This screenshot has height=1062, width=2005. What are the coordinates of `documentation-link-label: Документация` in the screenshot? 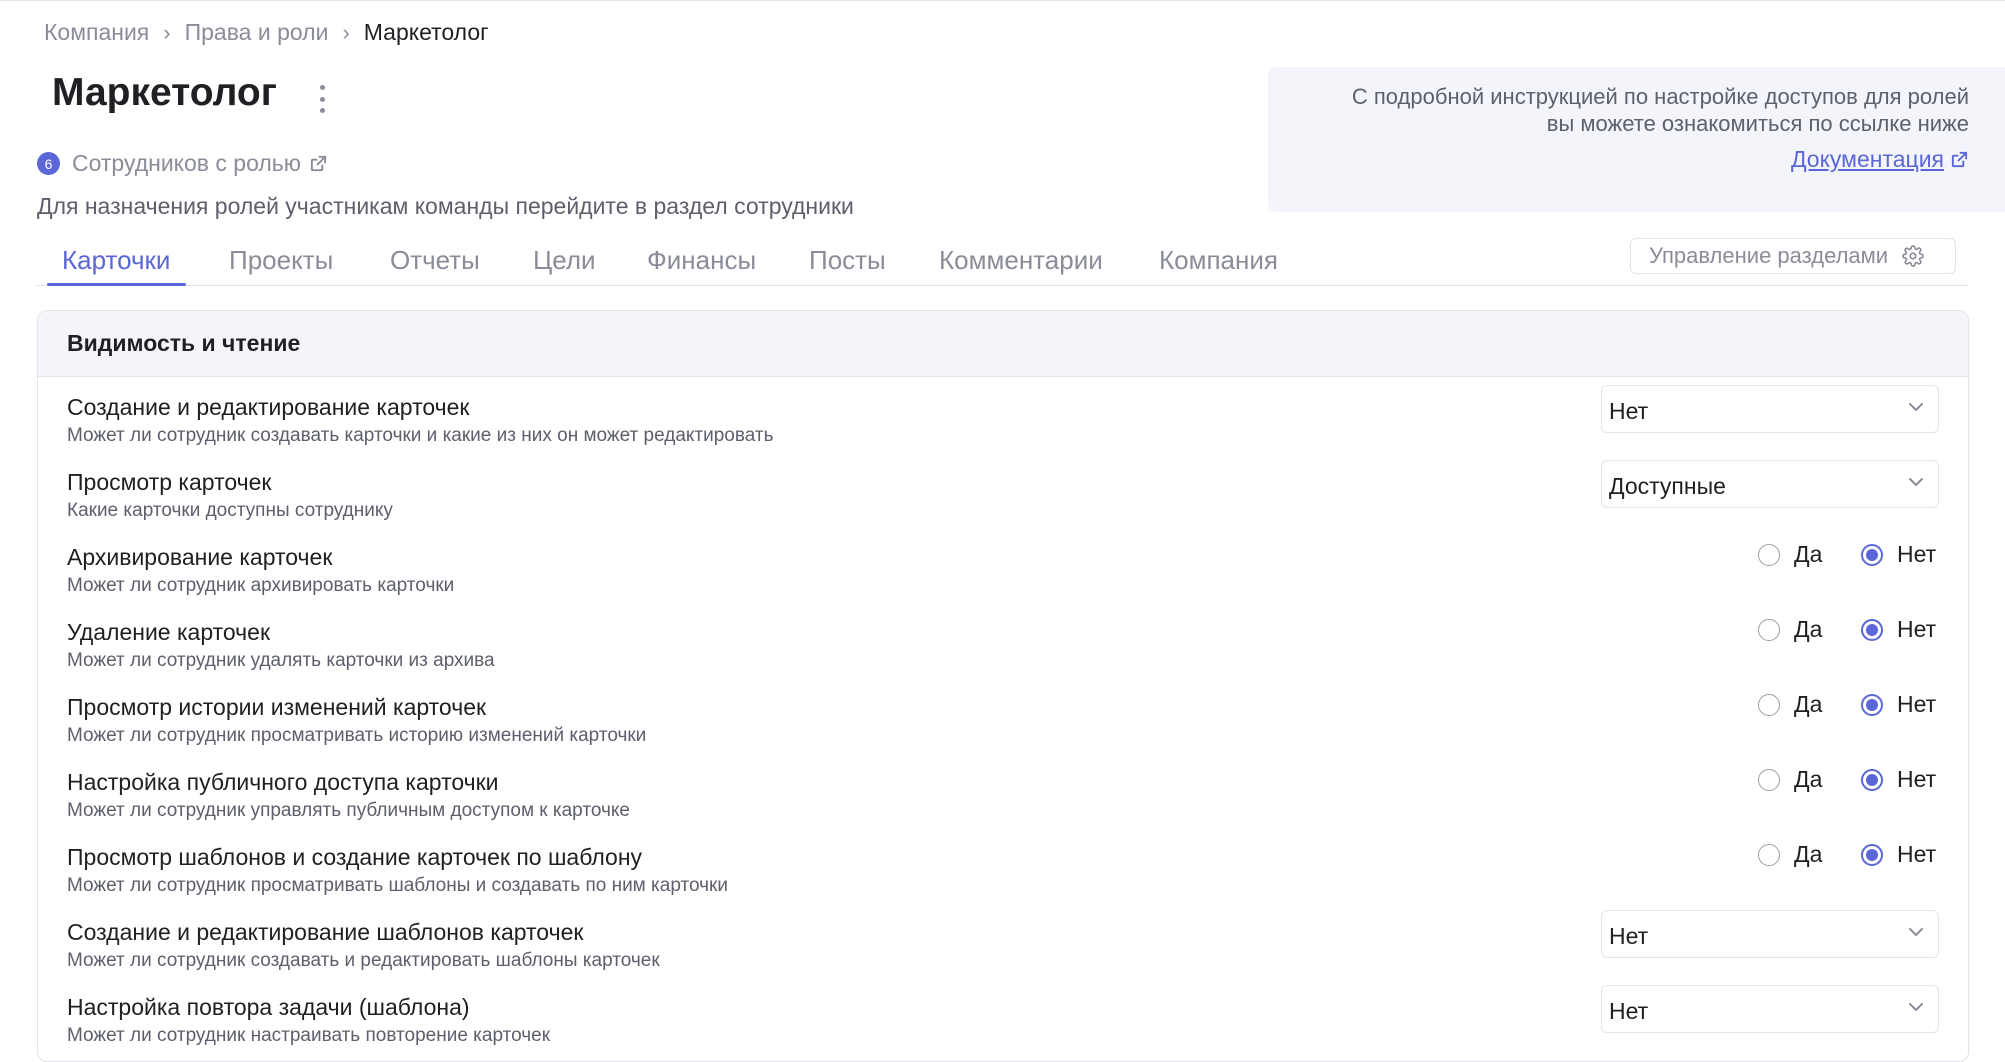 It's located at (1867, 159).